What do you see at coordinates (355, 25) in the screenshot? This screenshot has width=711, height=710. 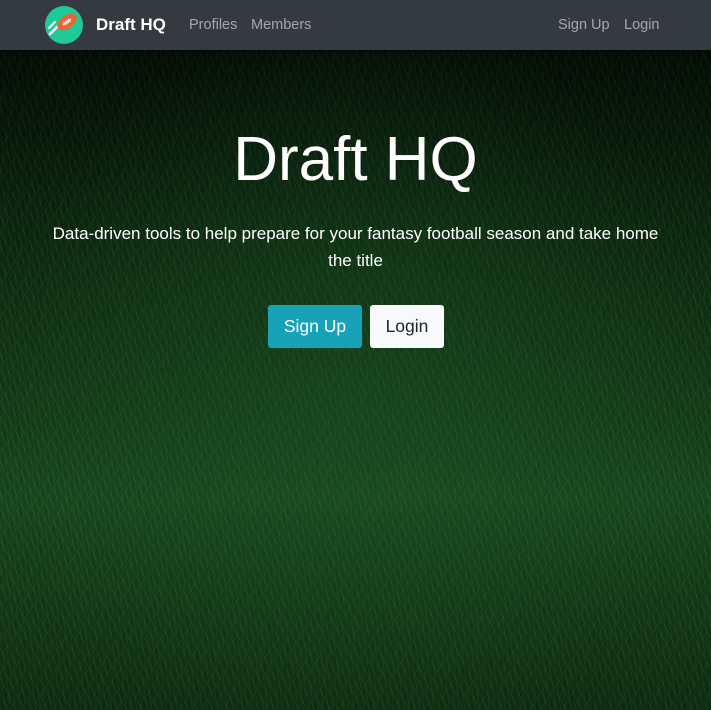 I see `navbar: Draft HQ Profiles Members Sign Up Login` at bounding box center [355, 25].